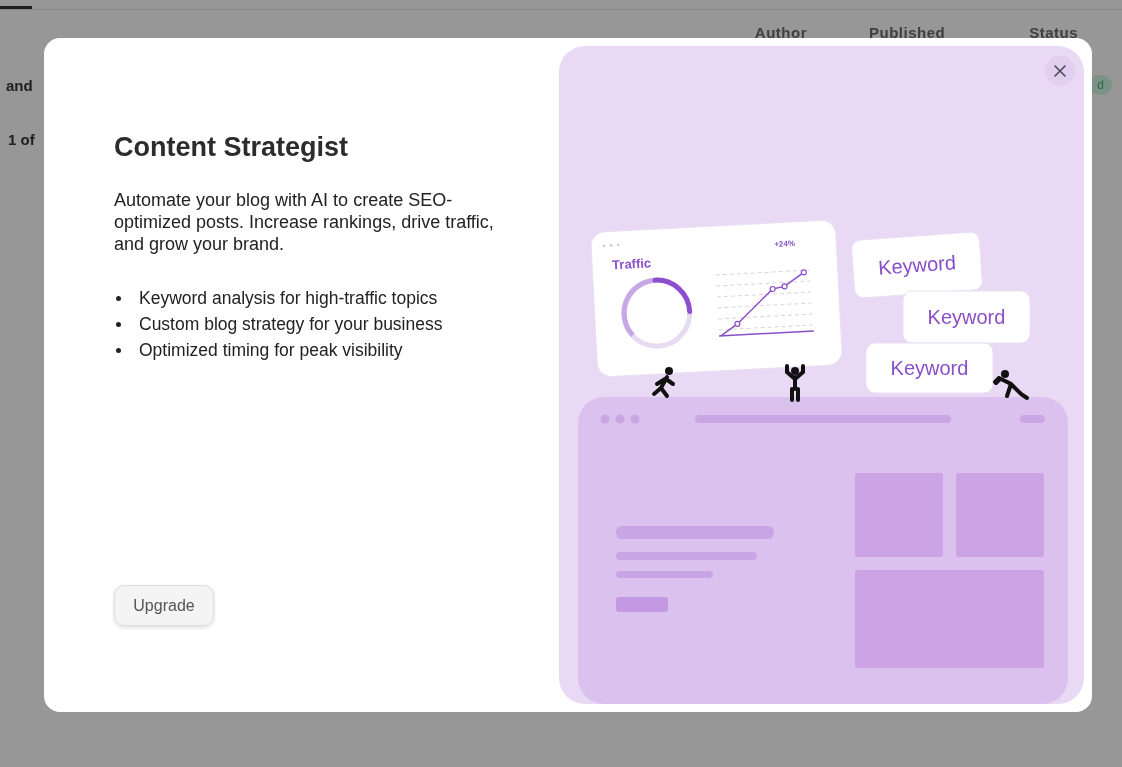  What do you see at coordinates (164, 605) in the screenshot?
I see `upgrade-button: Upgrade` at bounding box center [164, 605].